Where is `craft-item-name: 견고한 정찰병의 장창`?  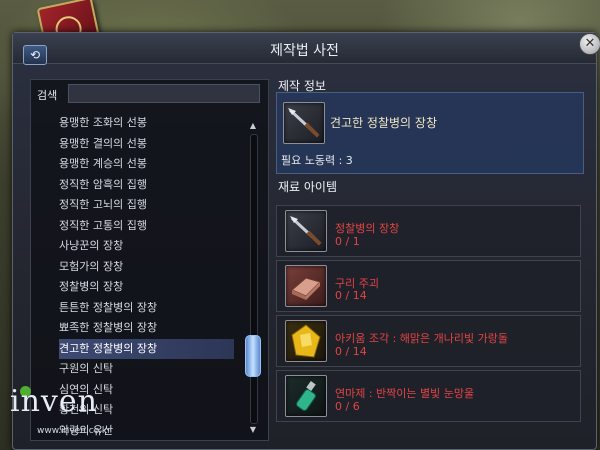 craft-item-name: 견고한 정찰병의 장창 is located at coordinates (383, 123).